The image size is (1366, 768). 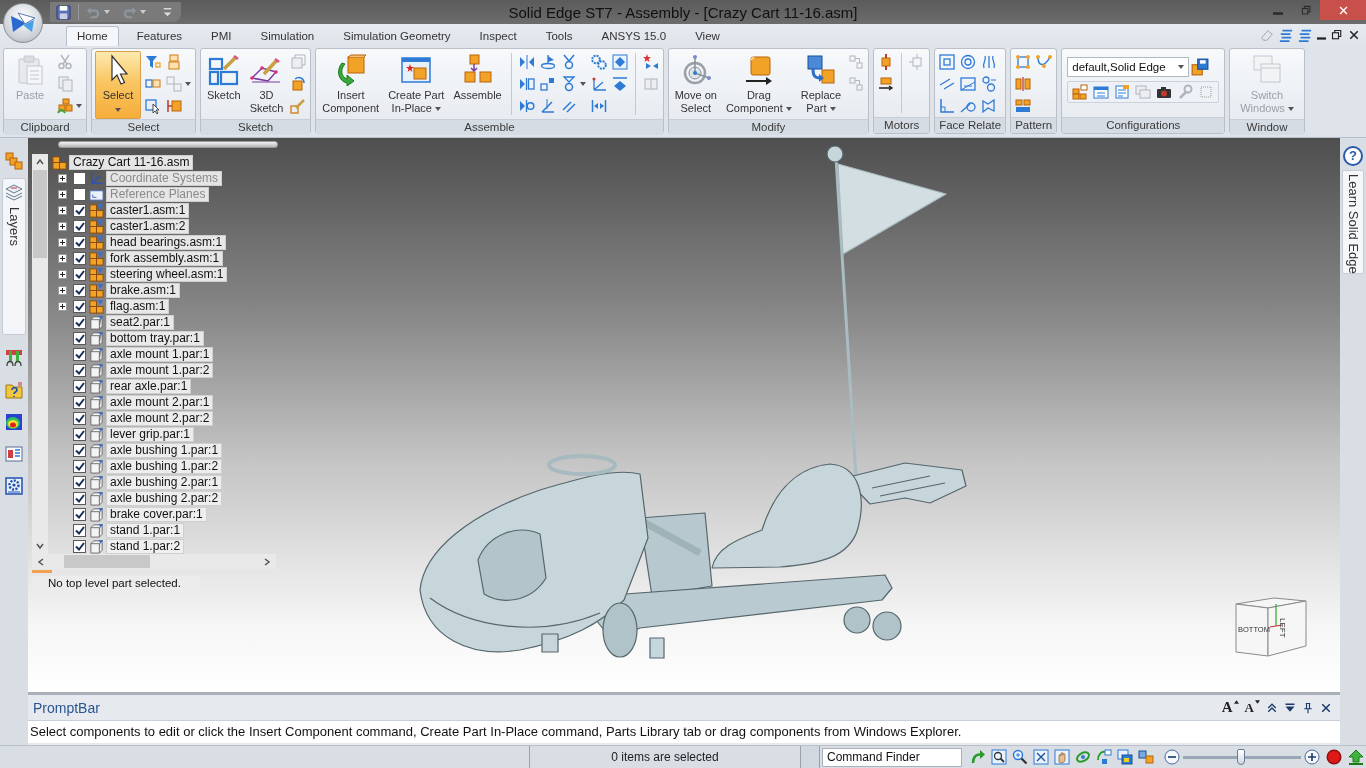 What do you see at coordinates (989, 84) in the screenshot?
I see `offset-circles-icon` at bounding box center [989, 84].